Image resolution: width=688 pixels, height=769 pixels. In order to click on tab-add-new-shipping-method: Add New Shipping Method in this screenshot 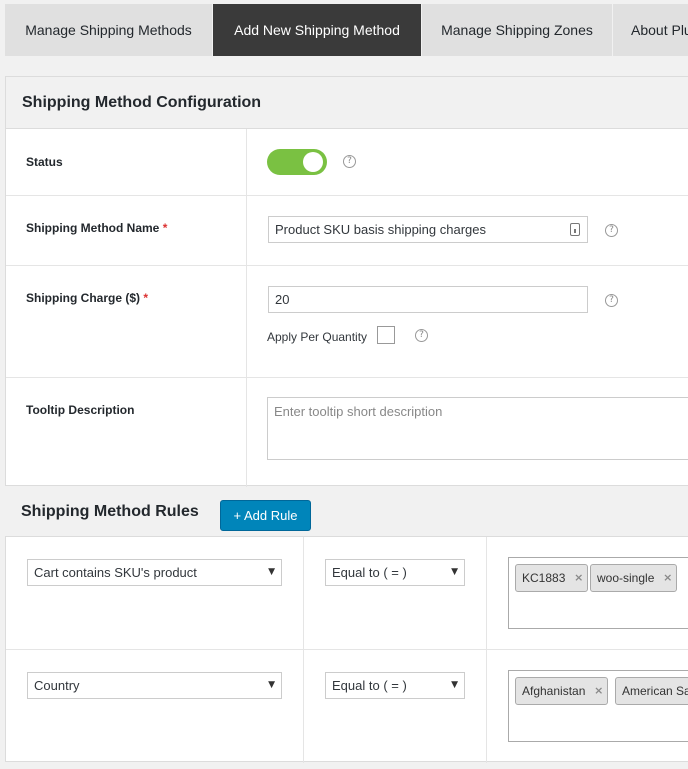, I will do `click(317, 30)`.